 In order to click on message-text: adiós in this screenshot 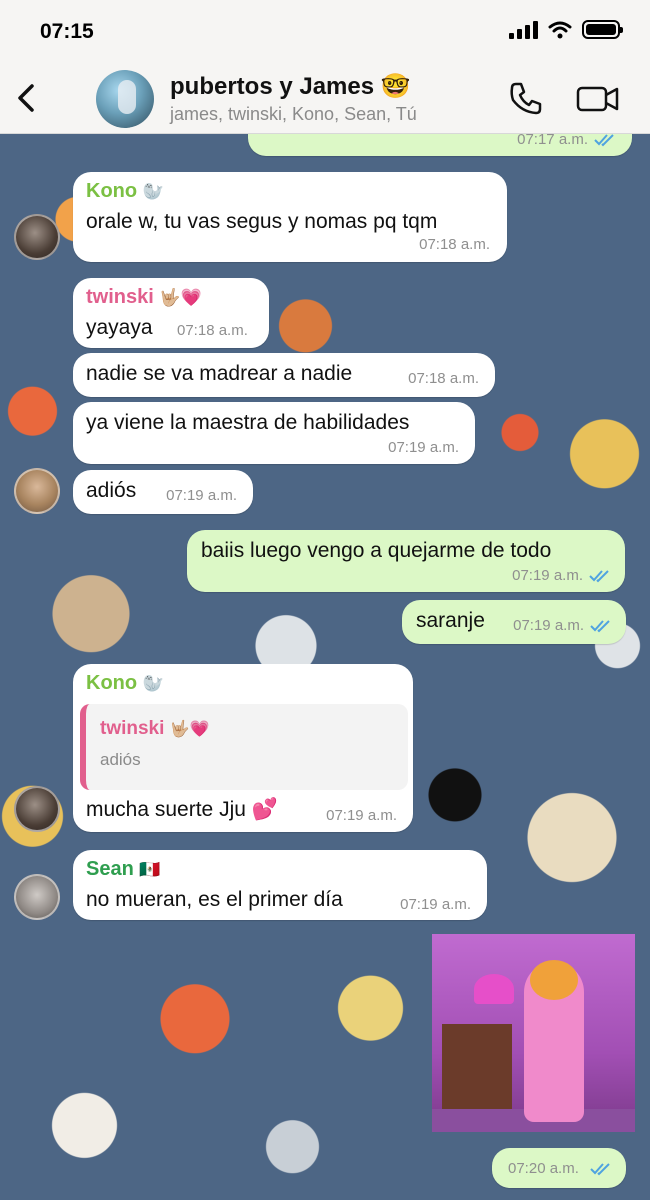, I will do `click(111, 490)`.